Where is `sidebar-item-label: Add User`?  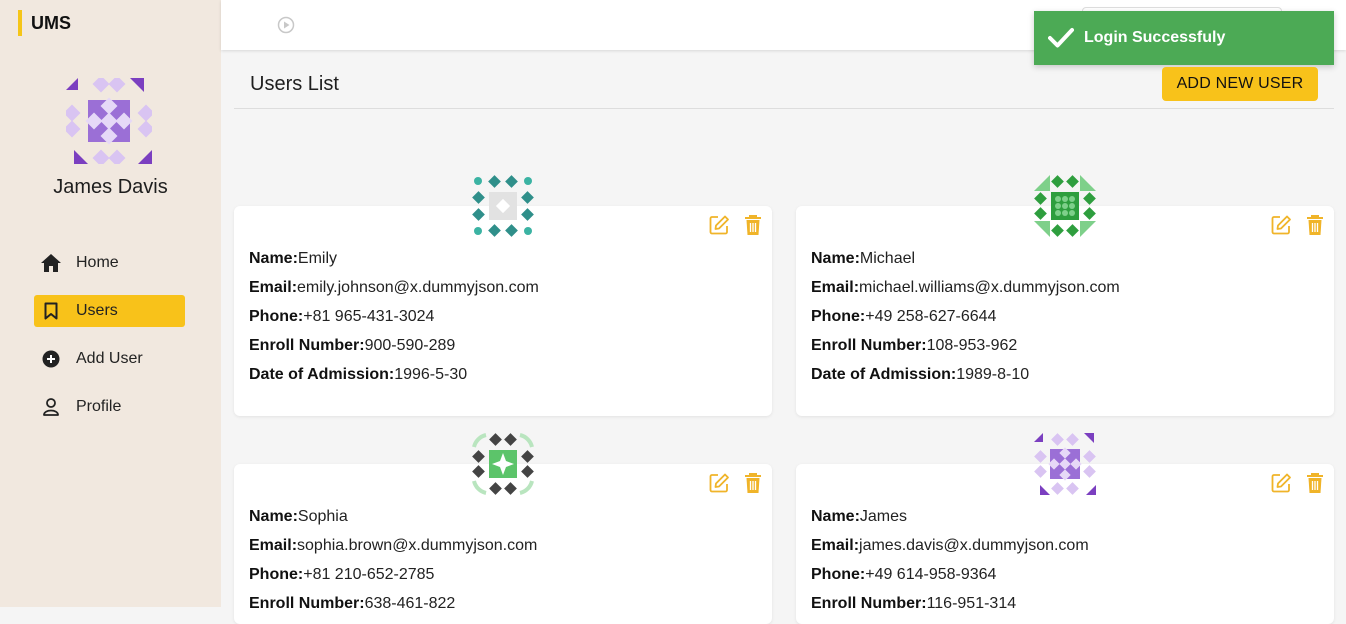
sidebar-item-label: Add User is located at coordinates (109, 358).